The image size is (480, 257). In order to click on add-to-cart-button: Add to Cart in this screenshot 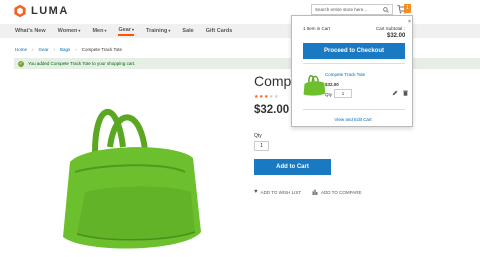, I will do `click(292, 167)`.